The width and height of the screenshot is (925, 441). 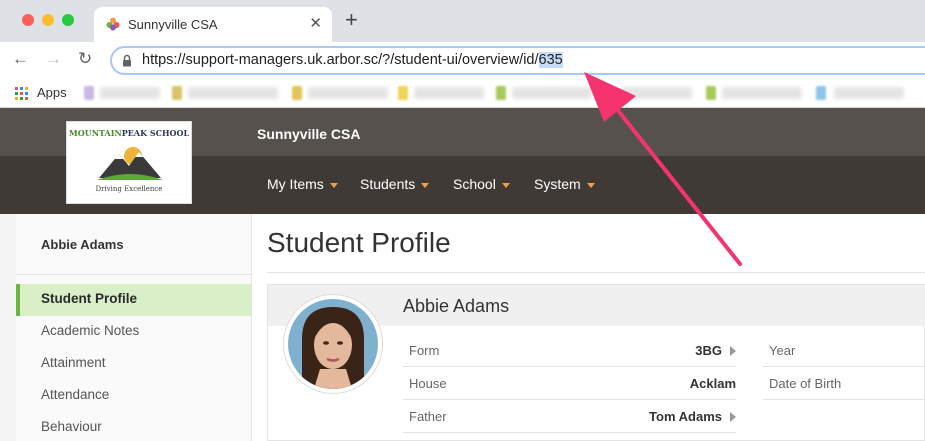 I want to click on back-icon: ←, so click(x=20, y=59).